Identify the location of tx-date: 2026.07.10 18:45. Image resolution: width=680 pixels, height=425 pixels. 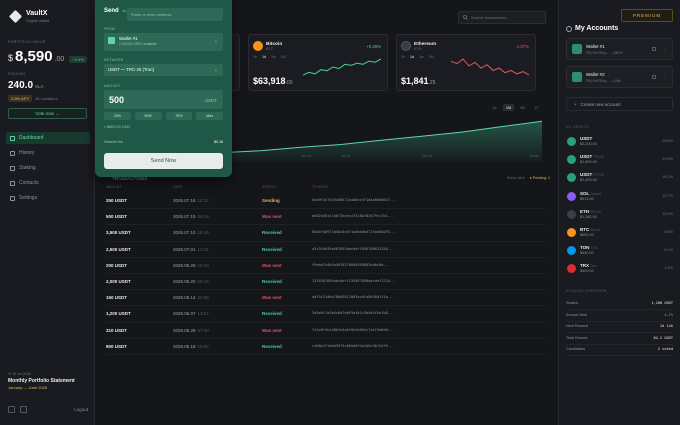
(191, 233).